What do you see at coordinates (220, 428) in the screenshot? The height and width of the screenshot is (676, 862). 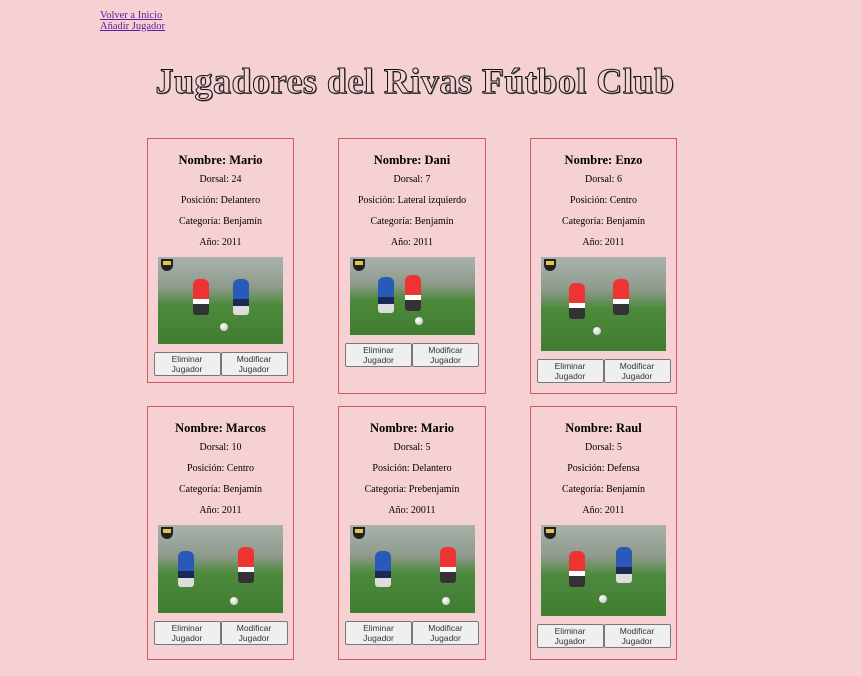 I see `player-name: Nombre: Marcos` at bounding box center [220, 428].